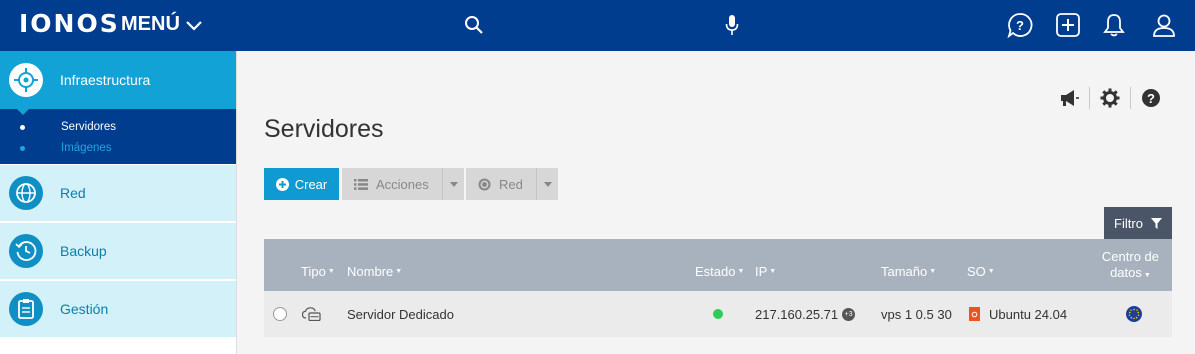 This screenshot has height=354, width=1195. I want to click on user-icon, so click(1164, 25).